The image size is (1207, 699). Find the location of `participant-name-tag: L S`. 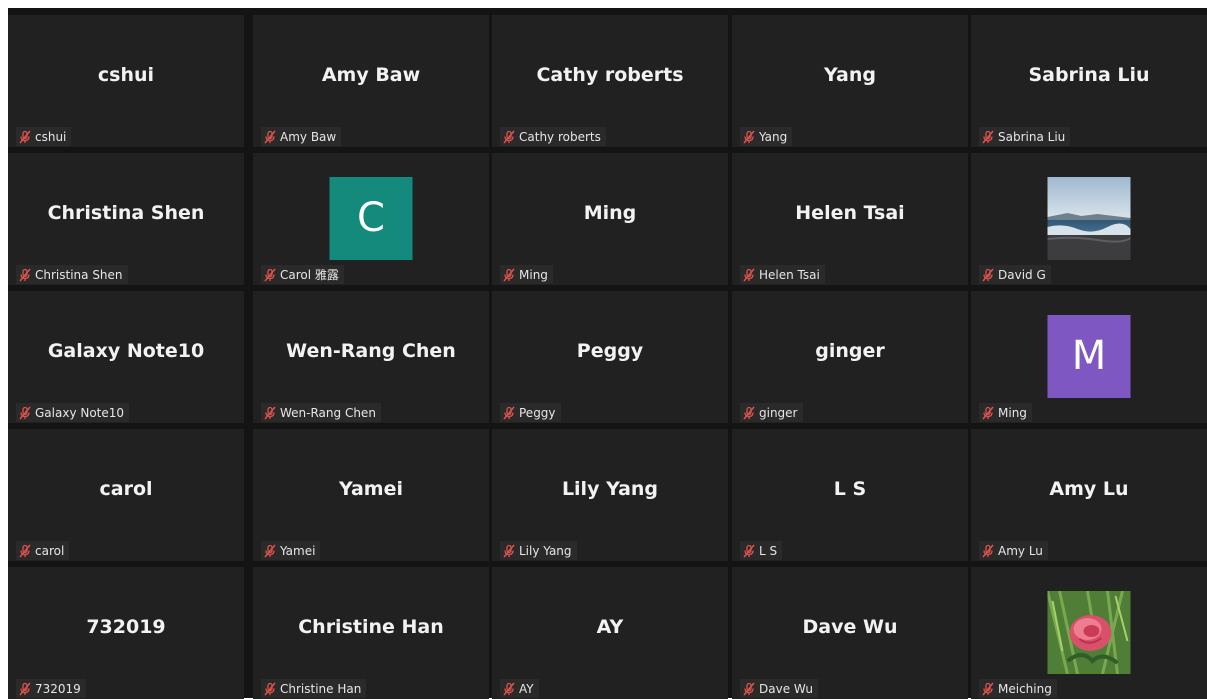

participant-name-tag: L S is located at coordinates (761, 550).